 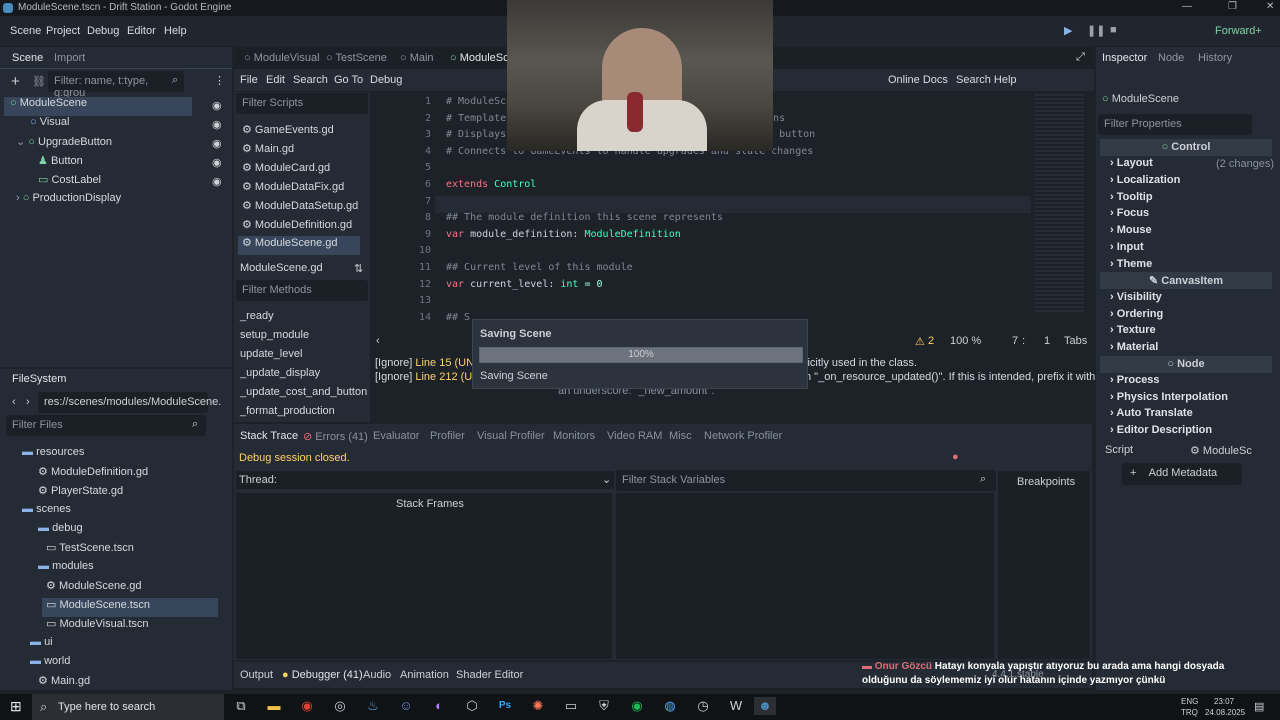 I want to click on play-icon: ▶, so click(x=1068, y=30).